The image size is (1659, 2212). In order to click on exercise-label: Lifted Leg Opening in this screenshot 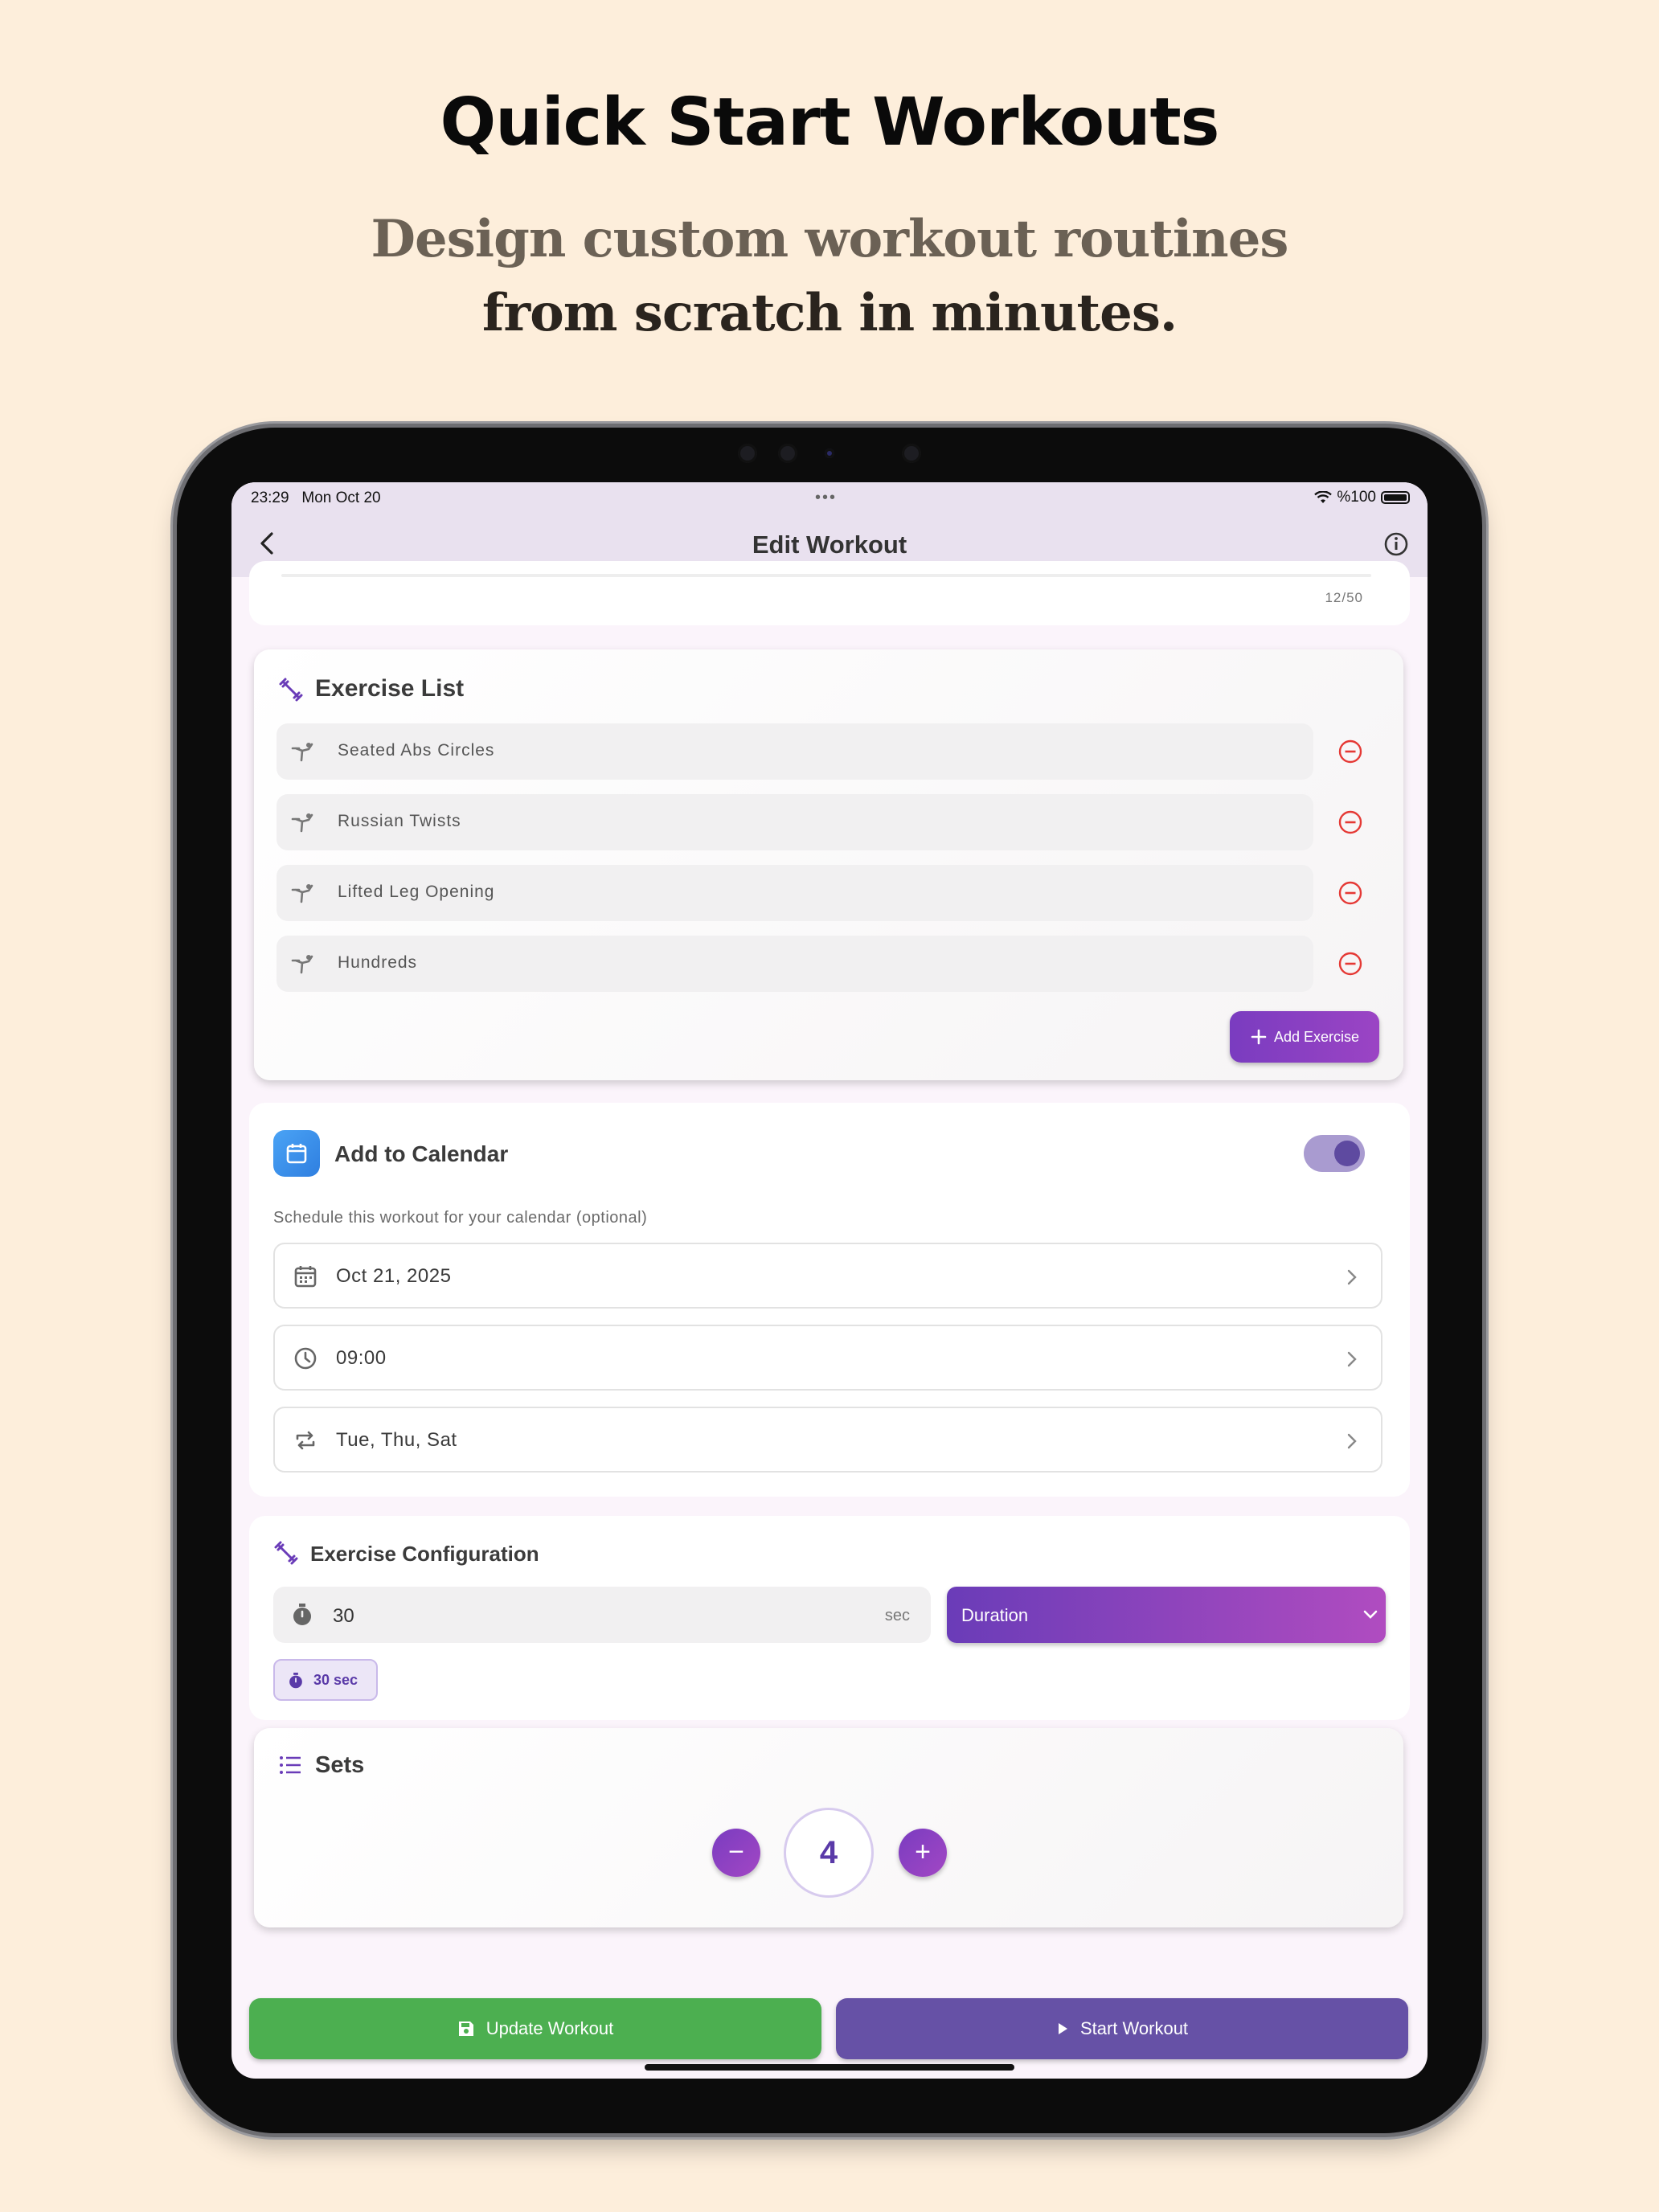, I will do `click(416, 892)`.